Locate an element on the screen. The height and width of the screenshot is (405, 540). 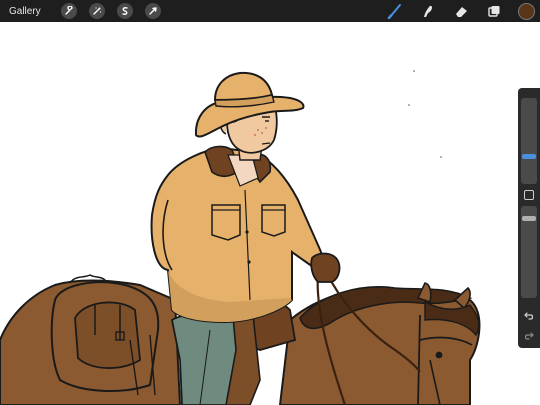
selection-icon is located at coordinates (124, 11).